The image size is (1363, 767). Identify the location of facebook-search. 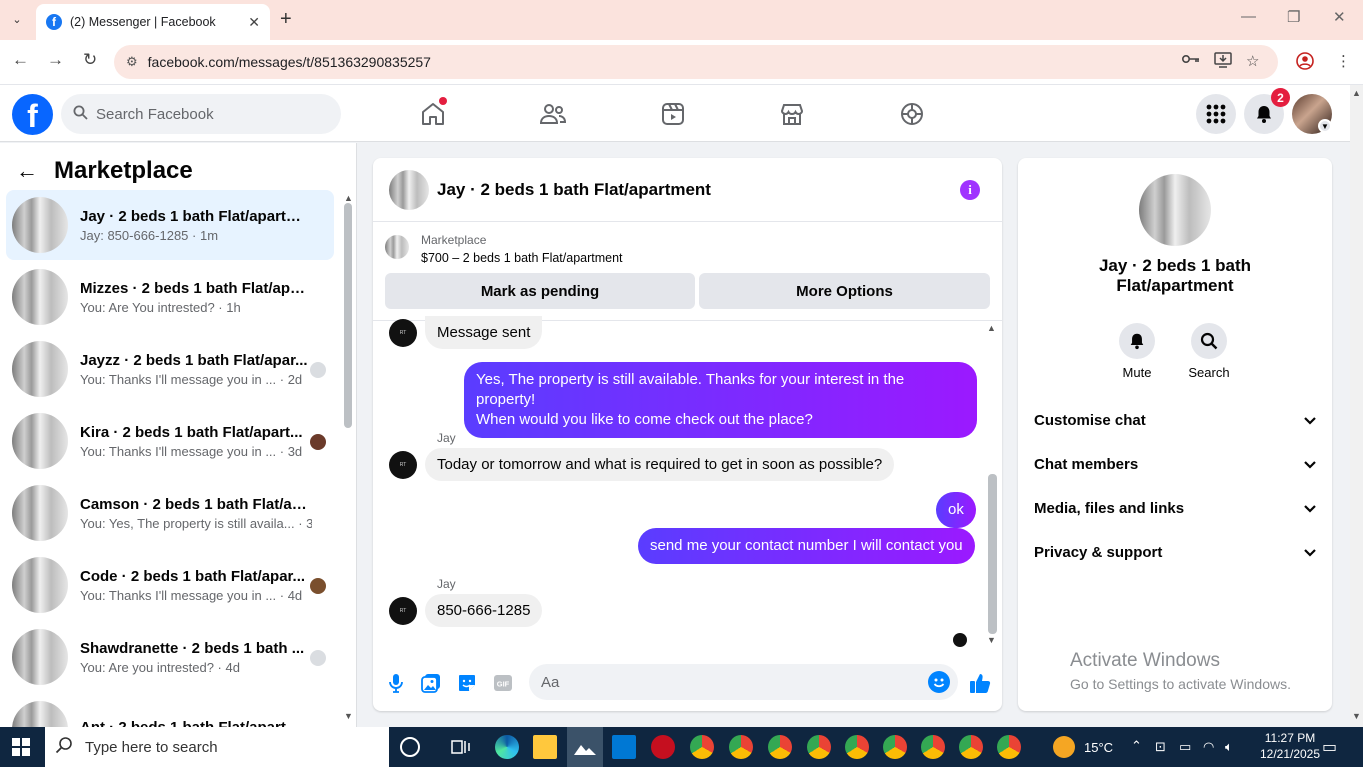
(201, 114).